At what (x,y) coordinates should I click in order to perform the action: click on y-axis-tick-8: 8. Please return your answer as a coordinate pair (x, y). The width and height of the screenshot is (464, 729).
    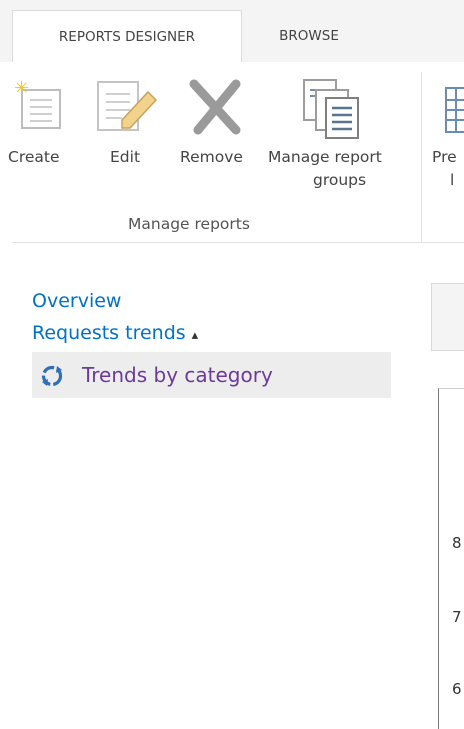
    Looking at the image, I should click on (457, 543).